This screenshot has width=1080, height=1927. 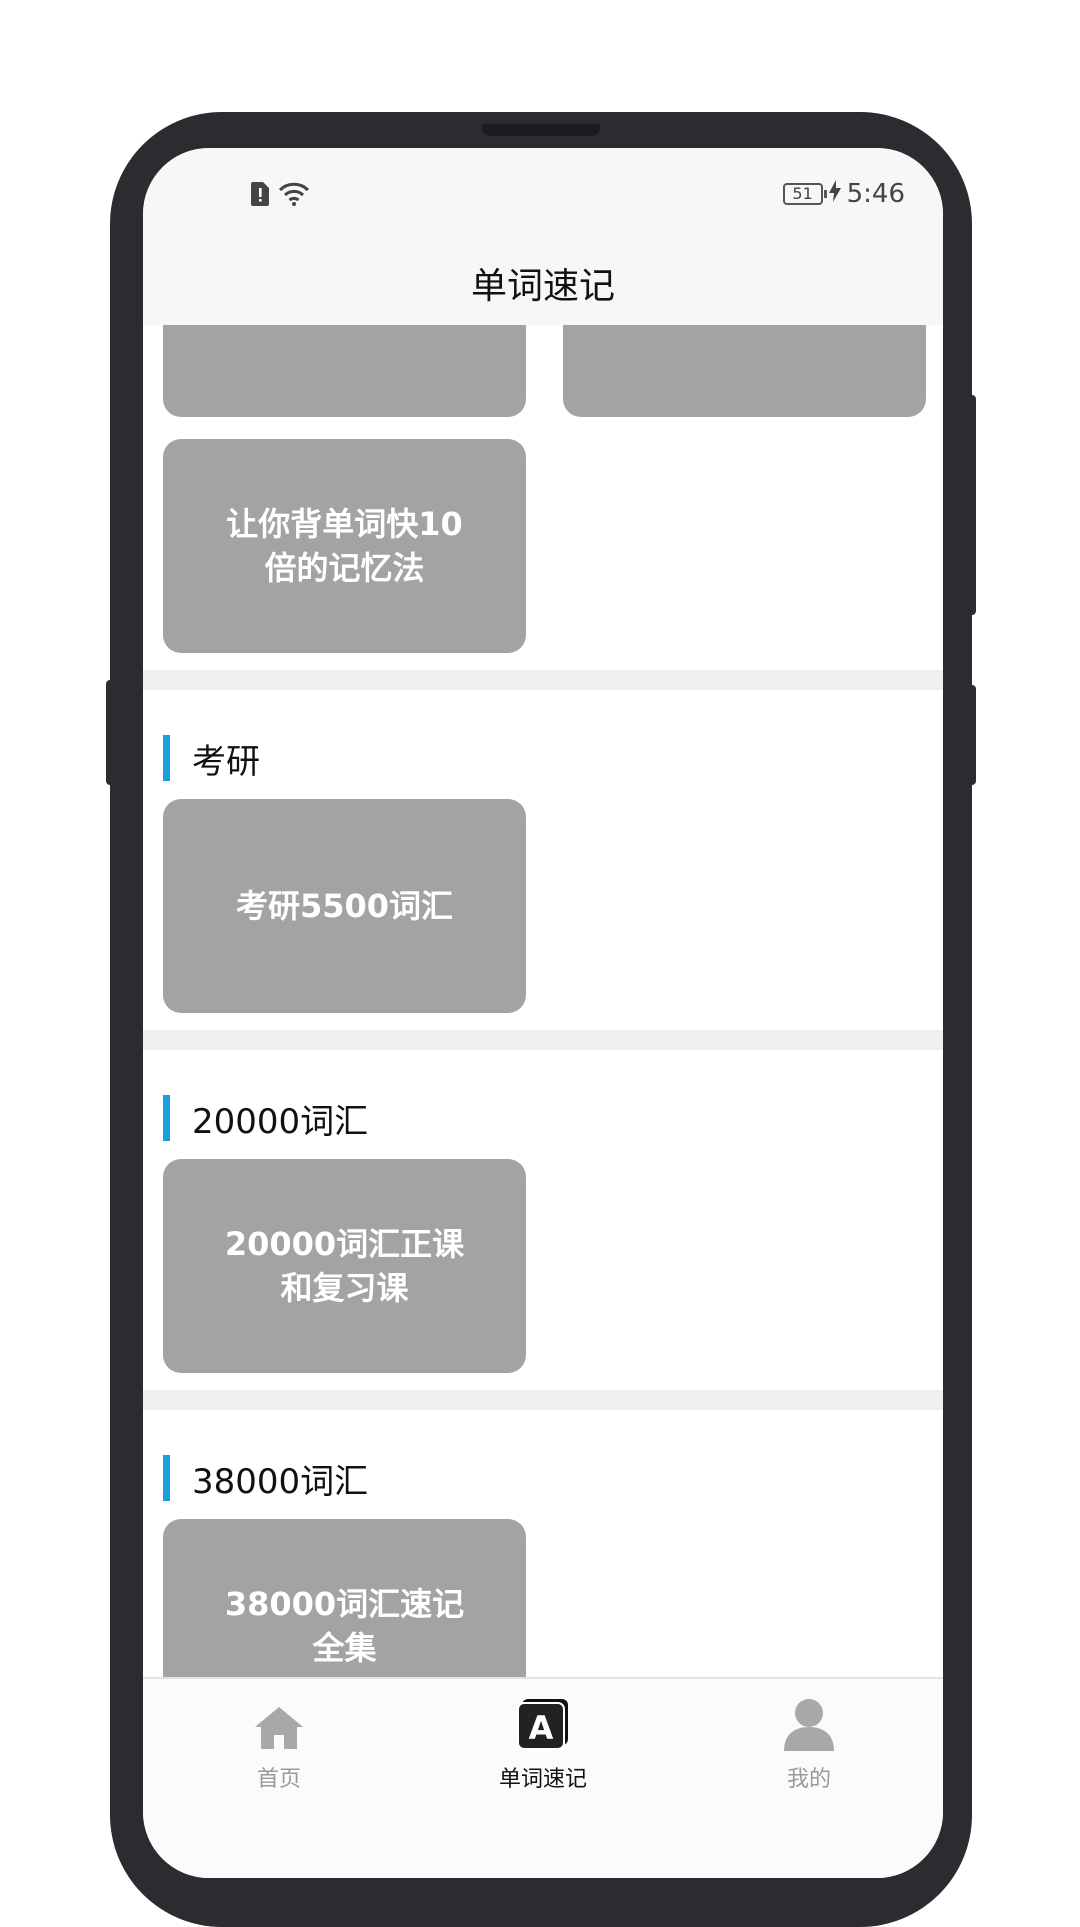 I want to click on nav-label-home: 首页, so click(x=278, y=1779).